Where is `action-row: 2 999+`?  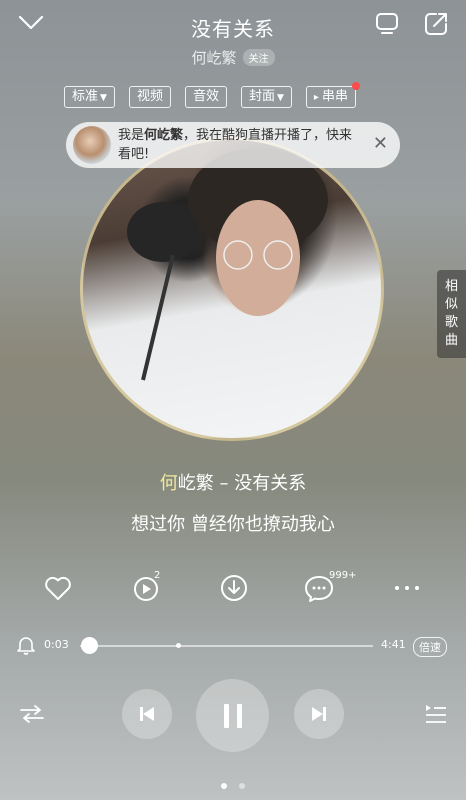 action-row: 2 999+ is located at coordinates (233, 587).